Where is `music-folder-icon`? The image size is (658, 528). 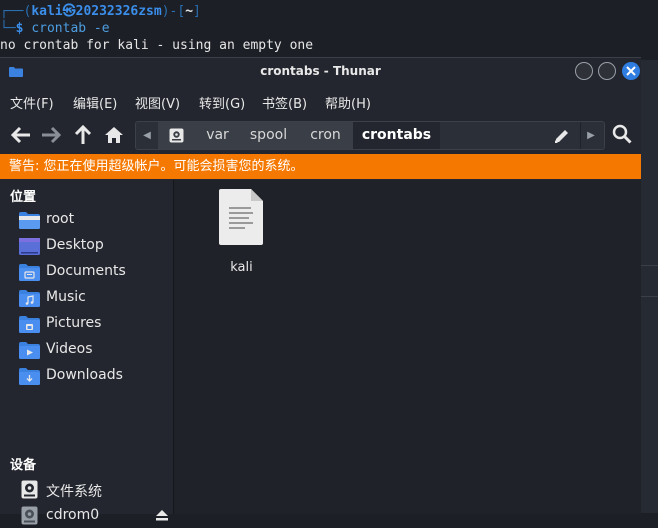 music-folder-icon is located at coordinates (29, 298).